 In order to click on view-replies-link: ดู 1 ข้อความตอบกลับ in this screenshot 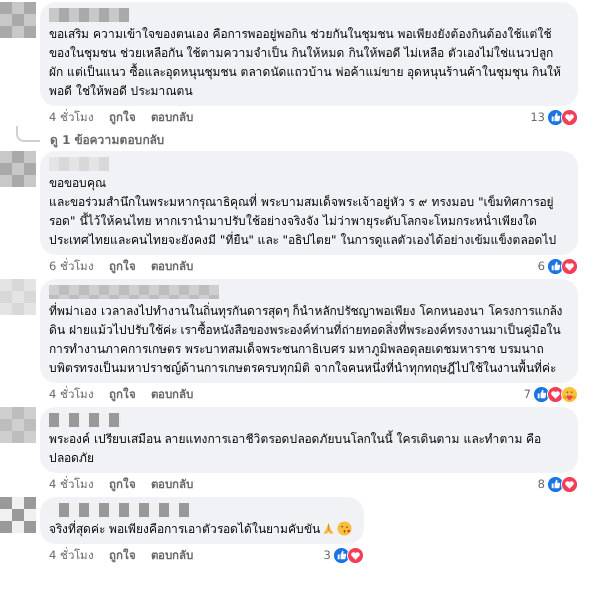, I will do `click(102, 140)`.